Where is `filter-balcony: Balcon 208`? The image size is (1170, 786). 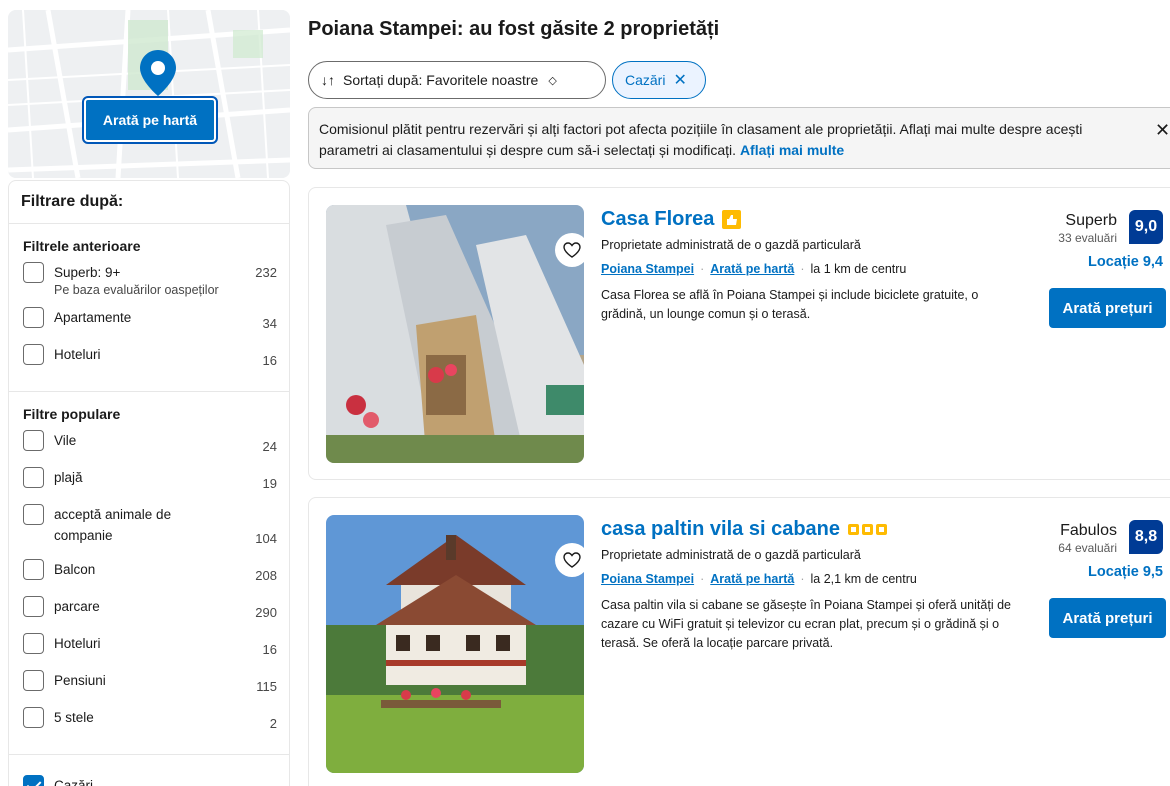 filter-balcony: Balcon 208 is located at coordinates (150, 572).